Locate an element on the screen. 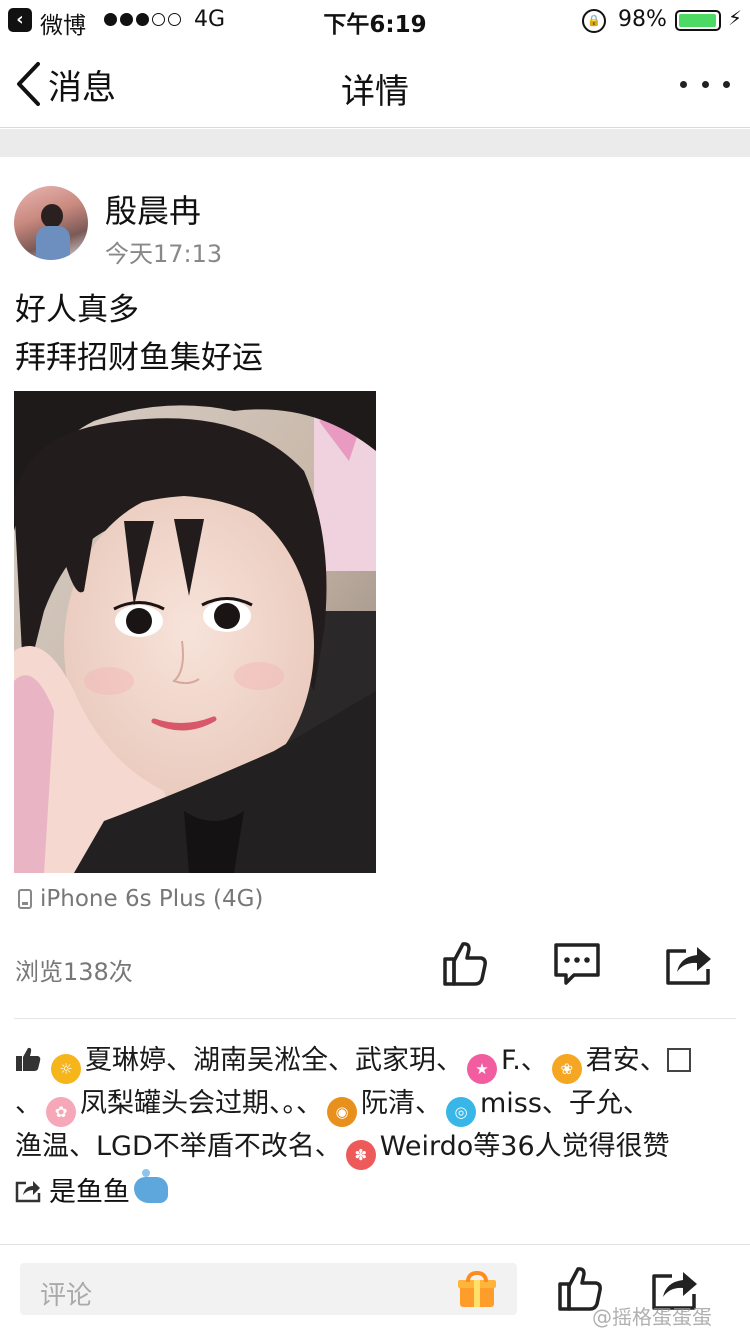 The width and height of the screenshot is (750, 1334). user-badge-icon: ◎ is located at coordinates (461, 1112).